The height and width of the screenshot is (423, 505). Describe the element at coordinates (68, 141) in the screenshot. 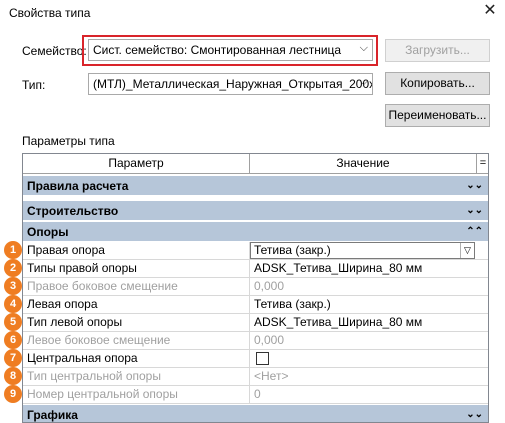

I see `params-title: Параметры типа` at that location.